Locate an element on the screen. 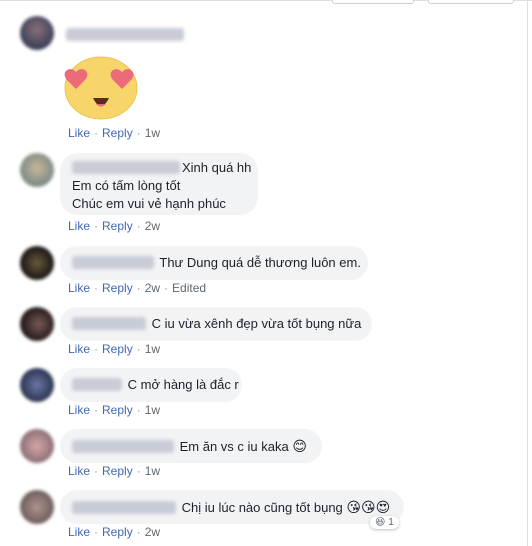 The width and height of the screenshot is (532, 546). comment-bubble: Chị iu lúc nào cũng tốt bụng 😘😘😍 is located at coordinates (232, 507).